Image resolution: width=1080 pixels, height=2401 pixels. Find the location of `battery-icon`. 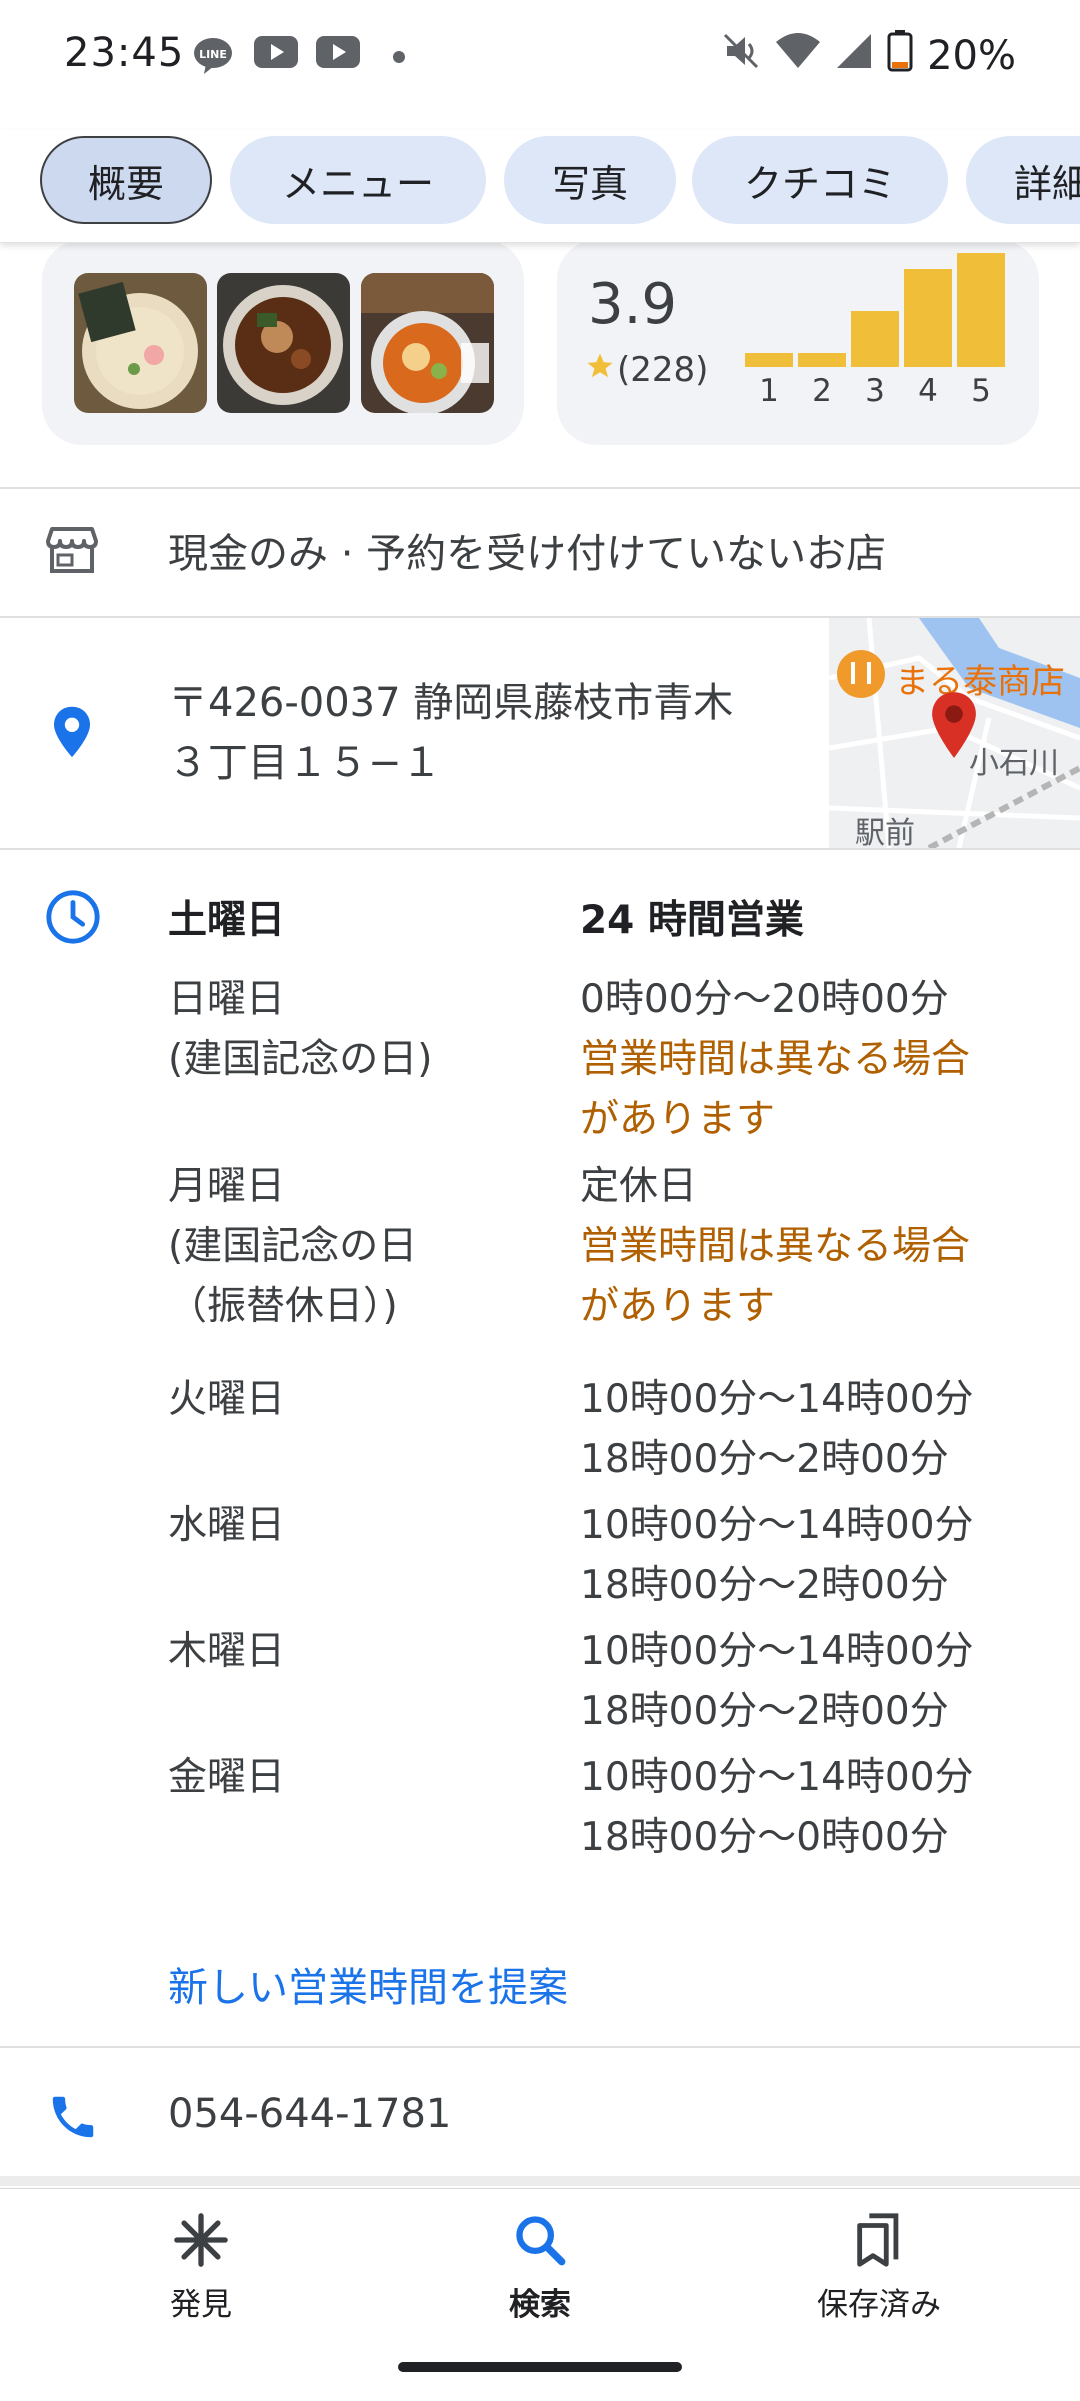

battery-icon is located at coordinates (900, 56).